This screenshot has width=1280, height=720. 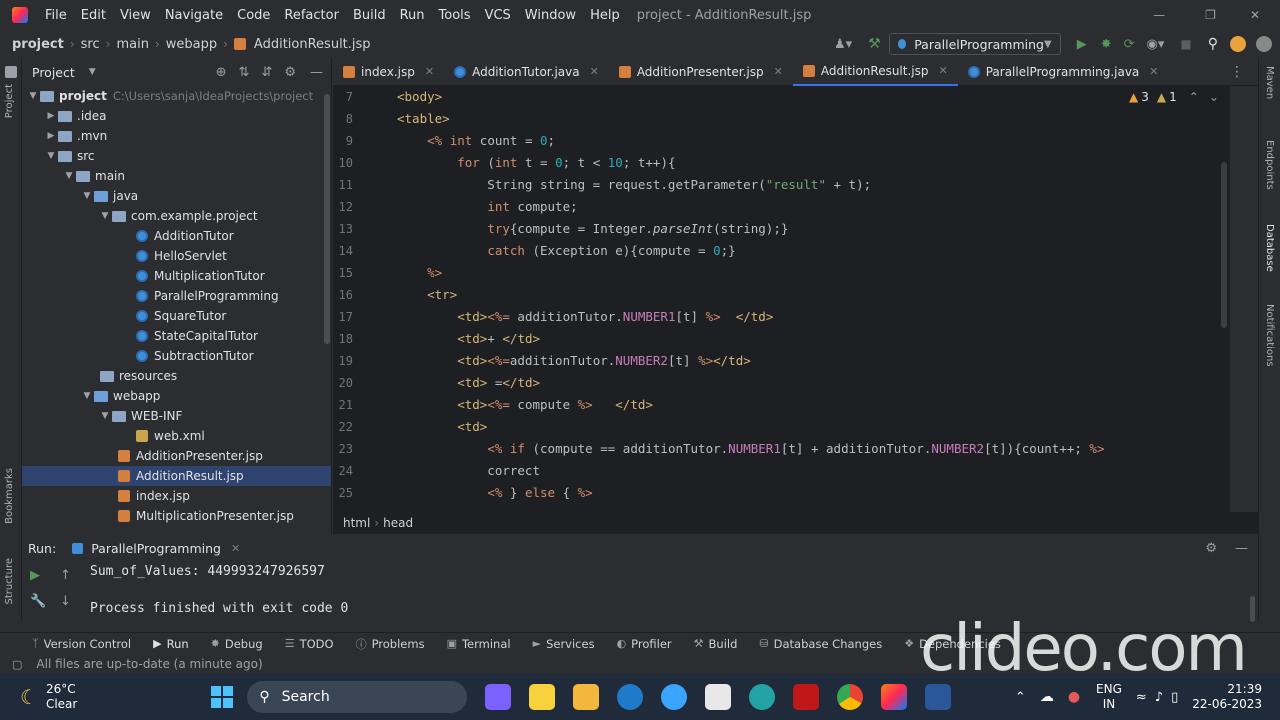 I want to click on breadcrumb-file: AdditionResult.jsp, so click(x=312, y=44).